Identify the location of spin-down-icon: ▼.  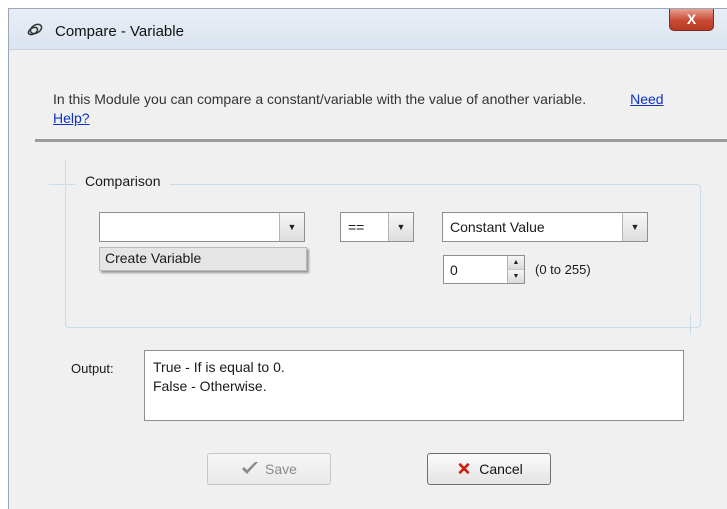
(515, 276).